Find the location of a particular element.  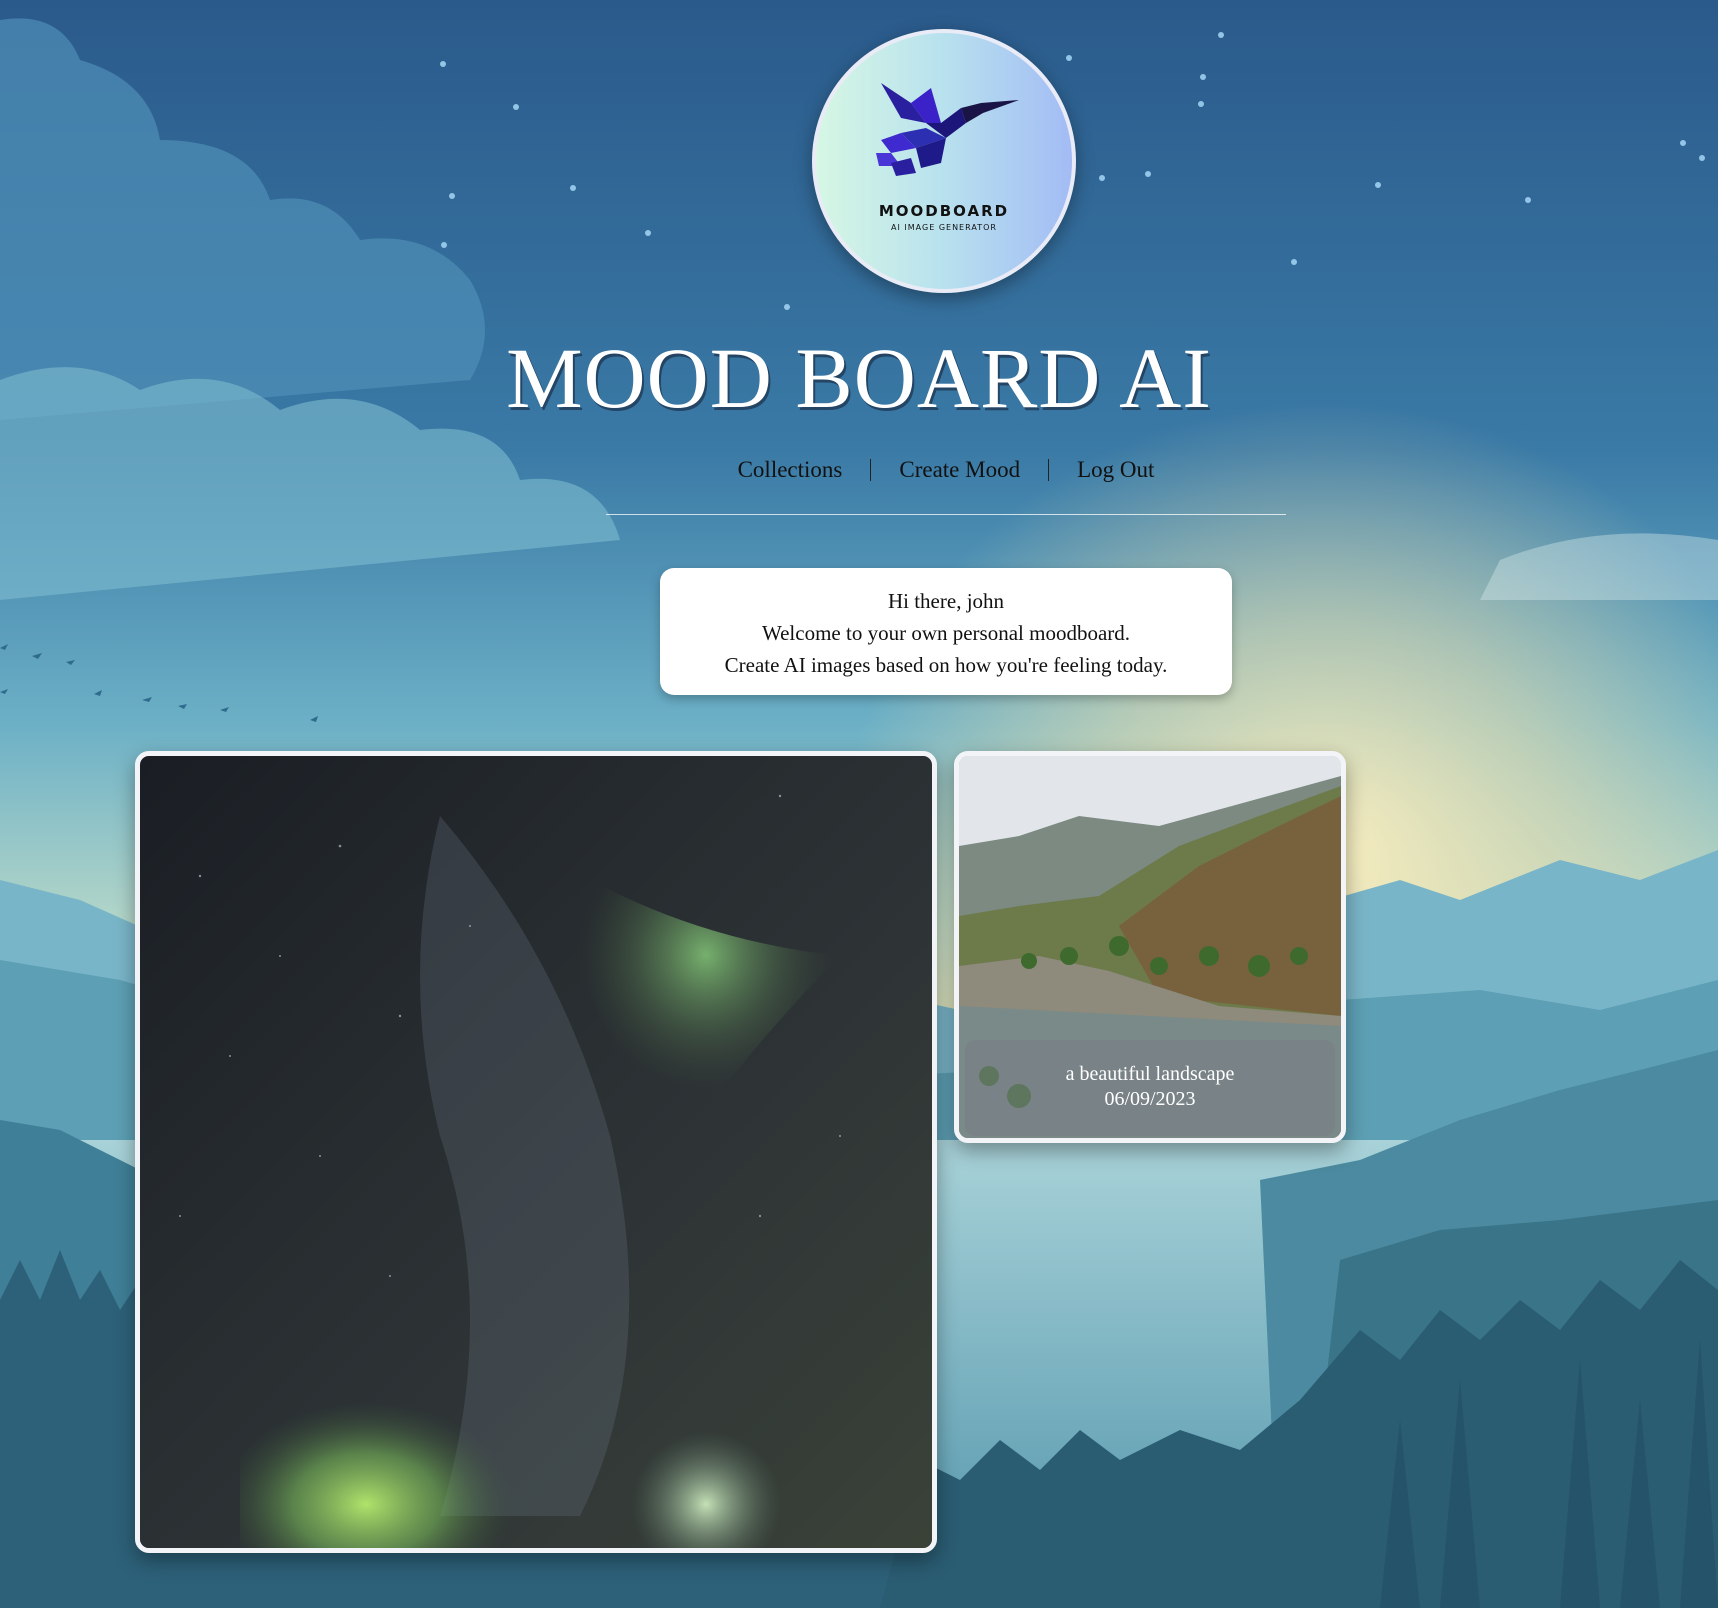

nav-create-mood: Create Mood is located at coordinates (959, 470).